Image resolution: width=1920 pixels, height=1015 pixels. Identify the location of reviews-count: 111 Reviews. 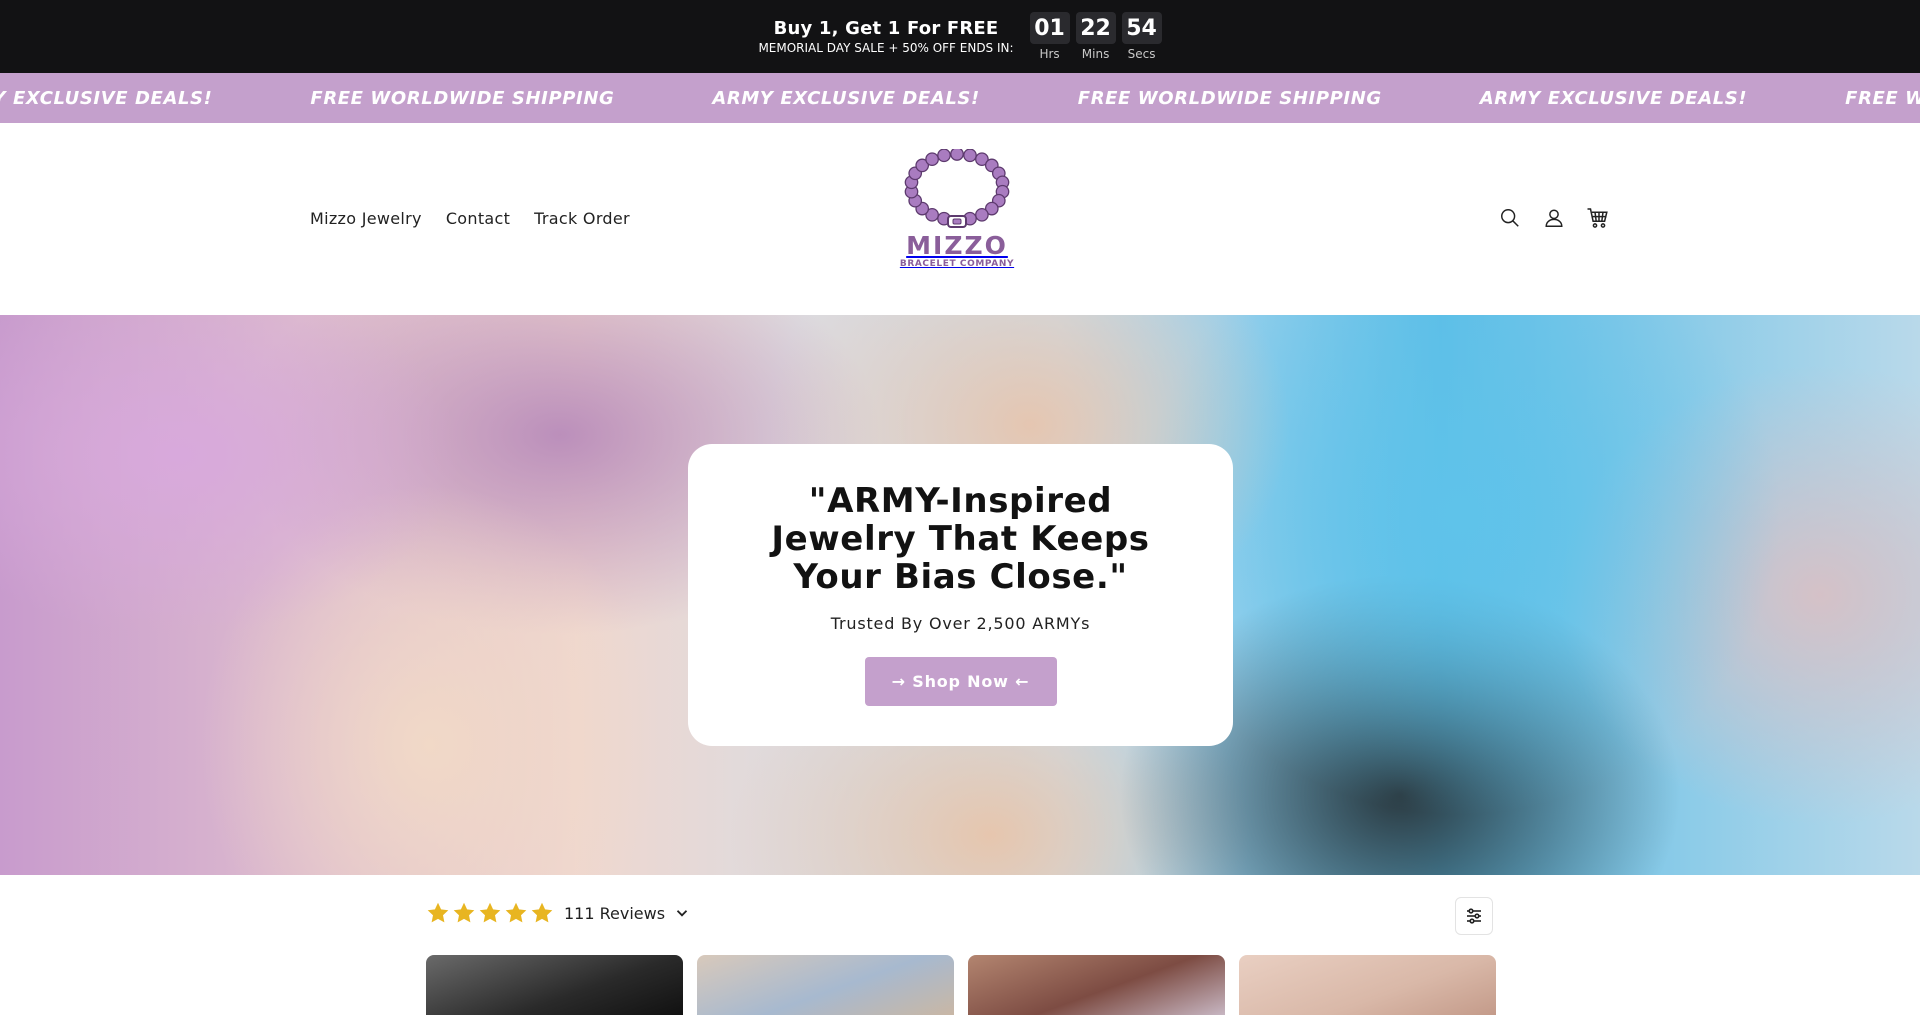
(615, 913).